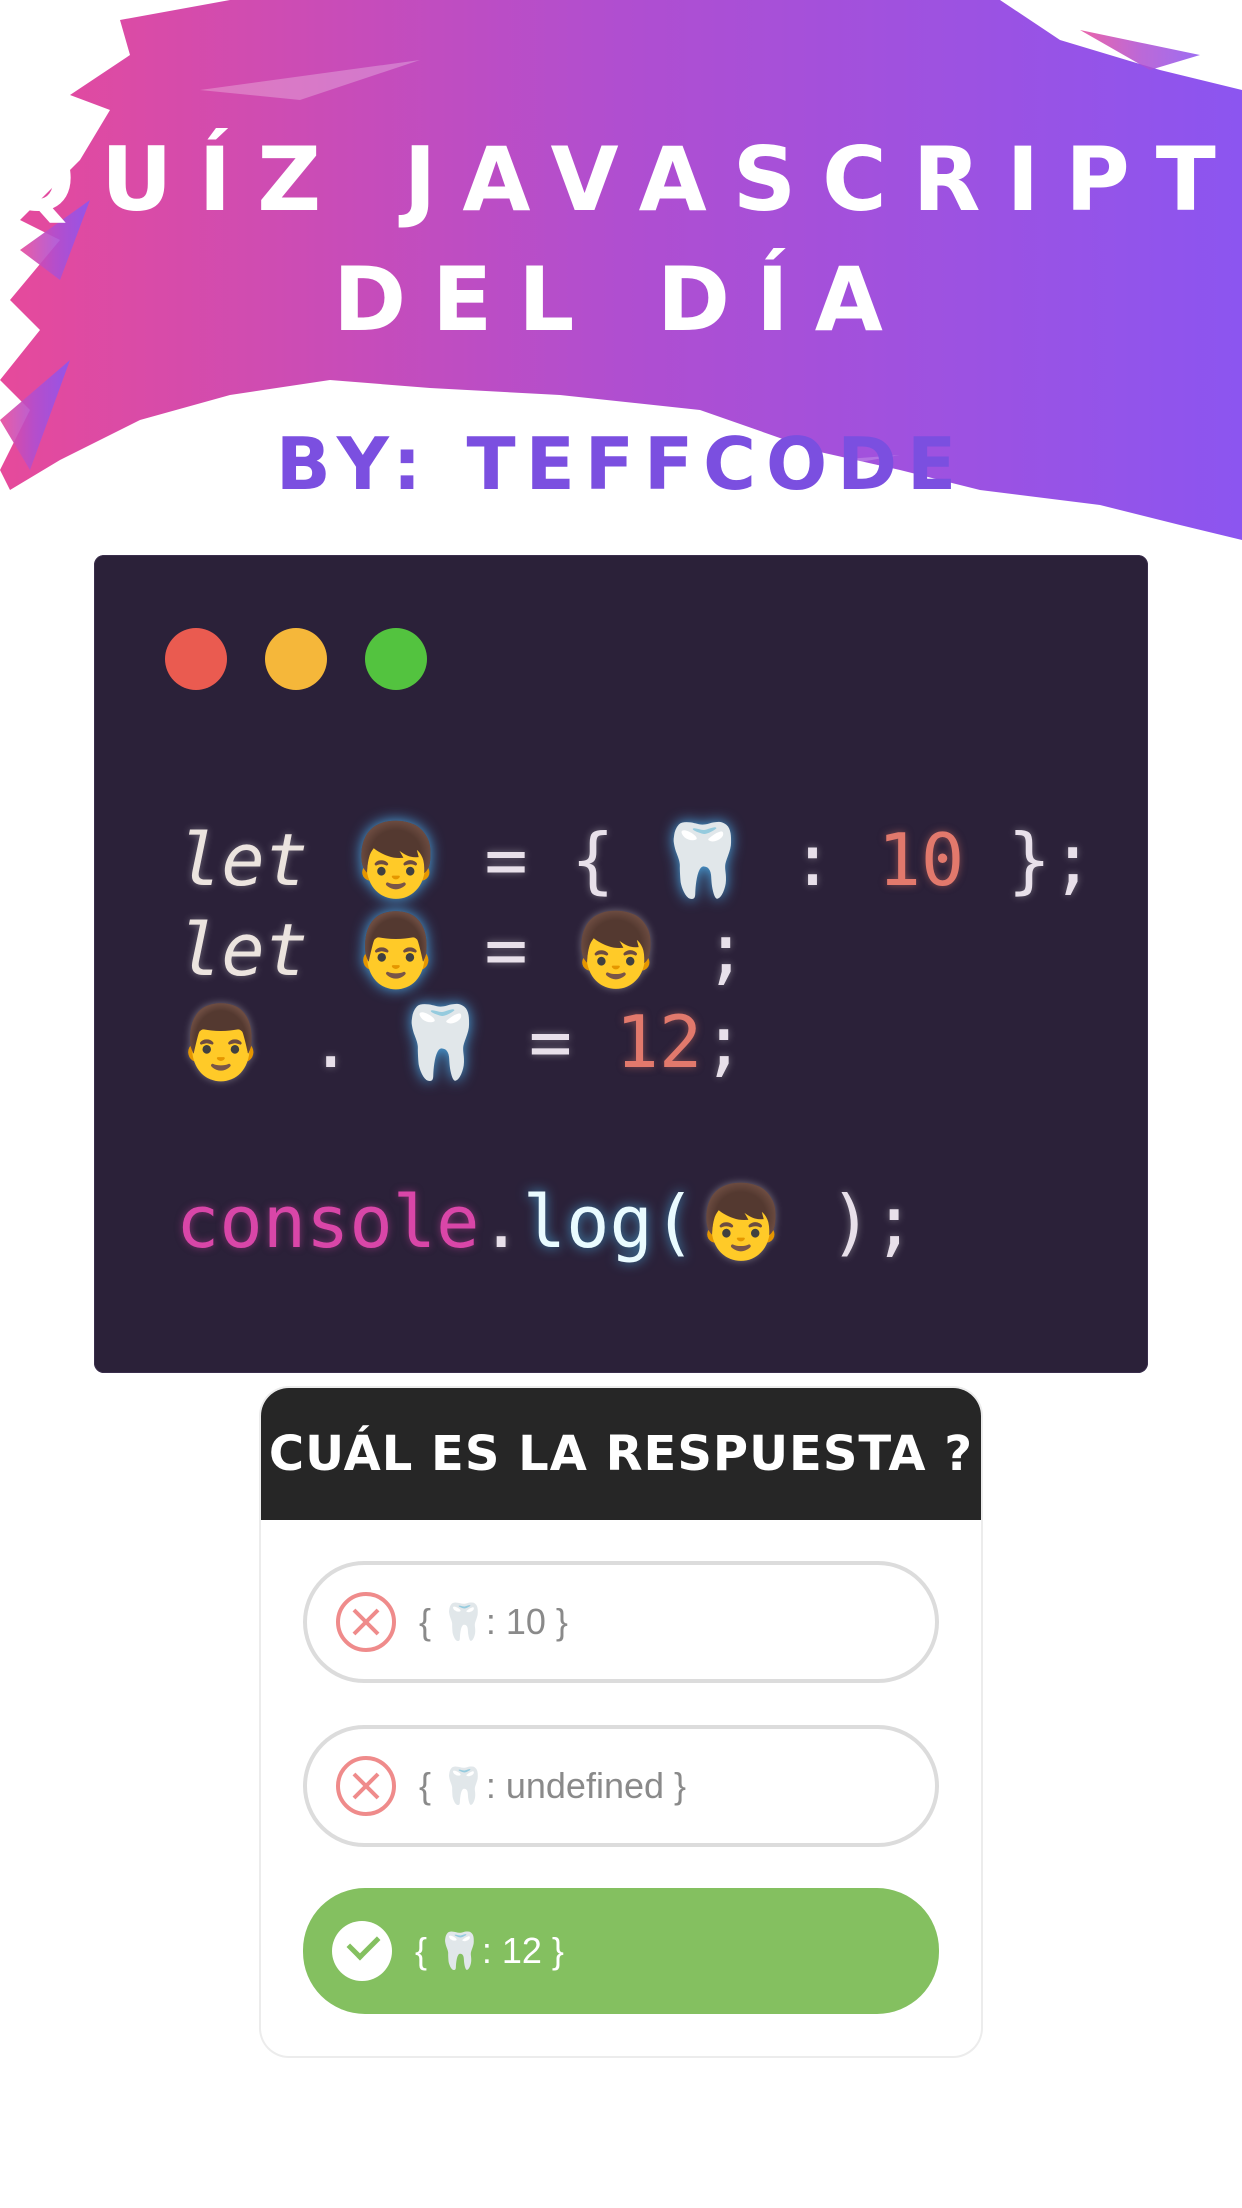 This screenshot has height=2208, width=1242. I want to click on colon: :, so click(812, 860).